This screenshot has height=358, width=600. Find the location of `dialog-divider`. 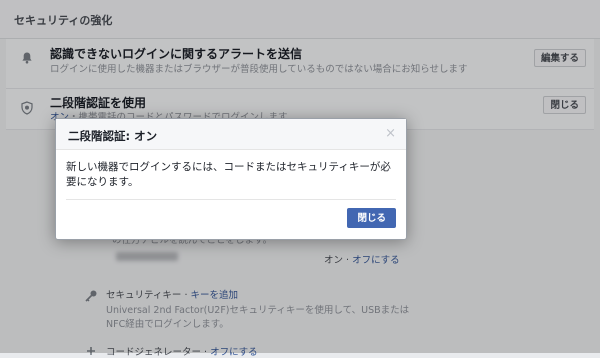

dialog-divider is located at coordinates (231, 199).